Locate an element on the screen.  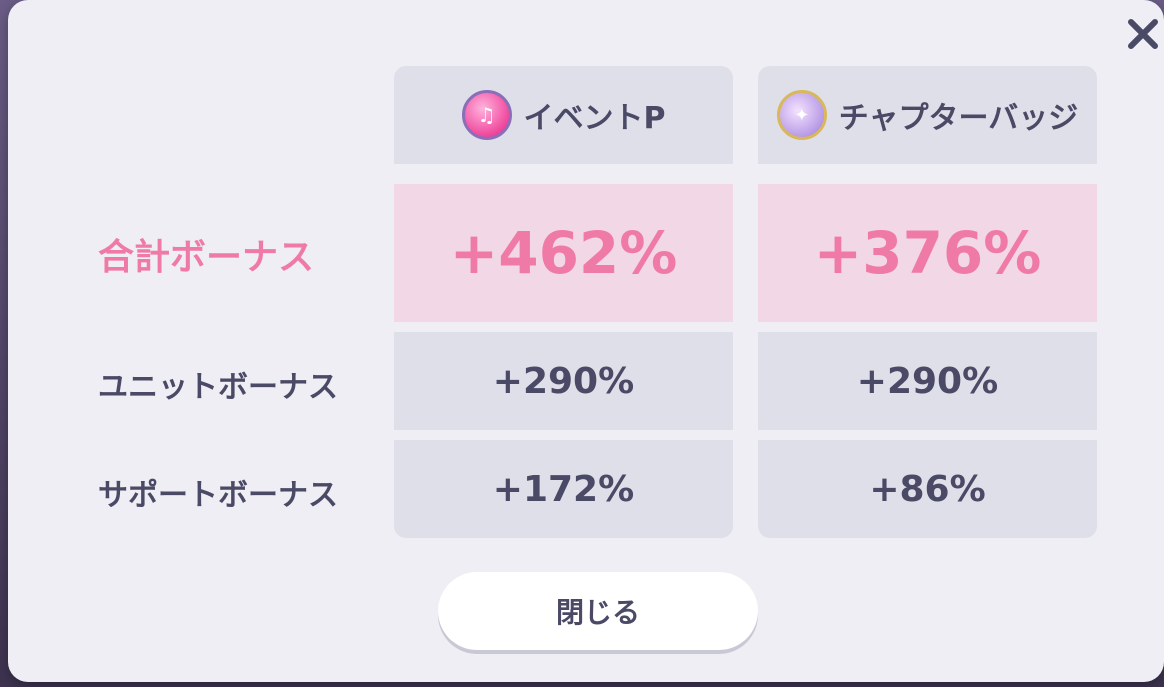
column-header-label: イベントP is located at coordinates (594, 118).